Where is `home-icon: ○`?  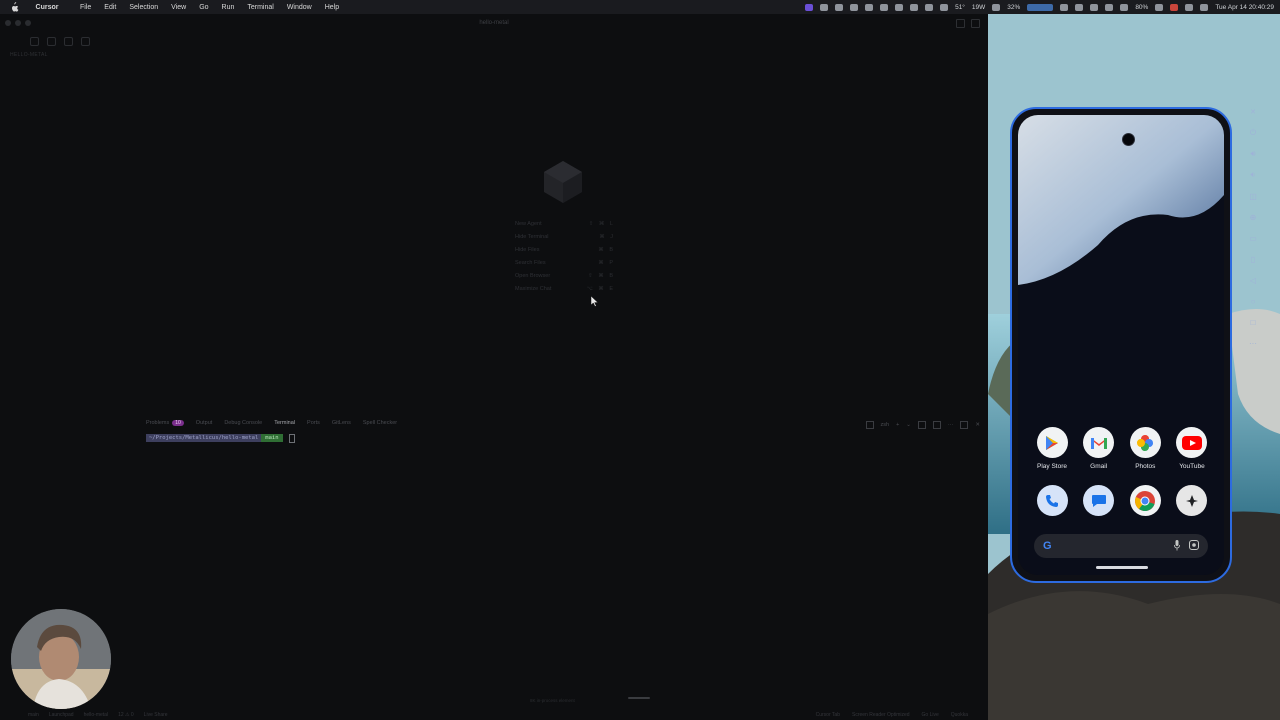 home-icon: ○ is located at coordinates (1253, 301).